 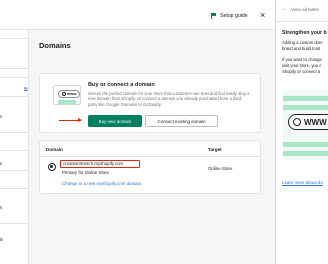 I want to click on domain-column-header: Domain, so click(x=54, y=149).